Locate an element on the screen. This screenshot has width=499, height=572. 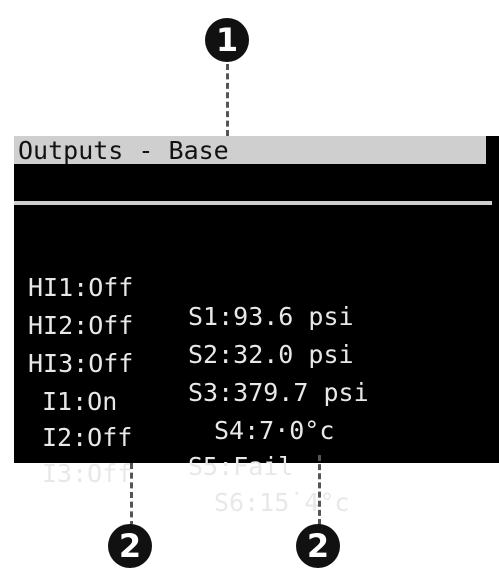
sensor-reading: S3:379.7 psi is located at coordinates (278, 392).